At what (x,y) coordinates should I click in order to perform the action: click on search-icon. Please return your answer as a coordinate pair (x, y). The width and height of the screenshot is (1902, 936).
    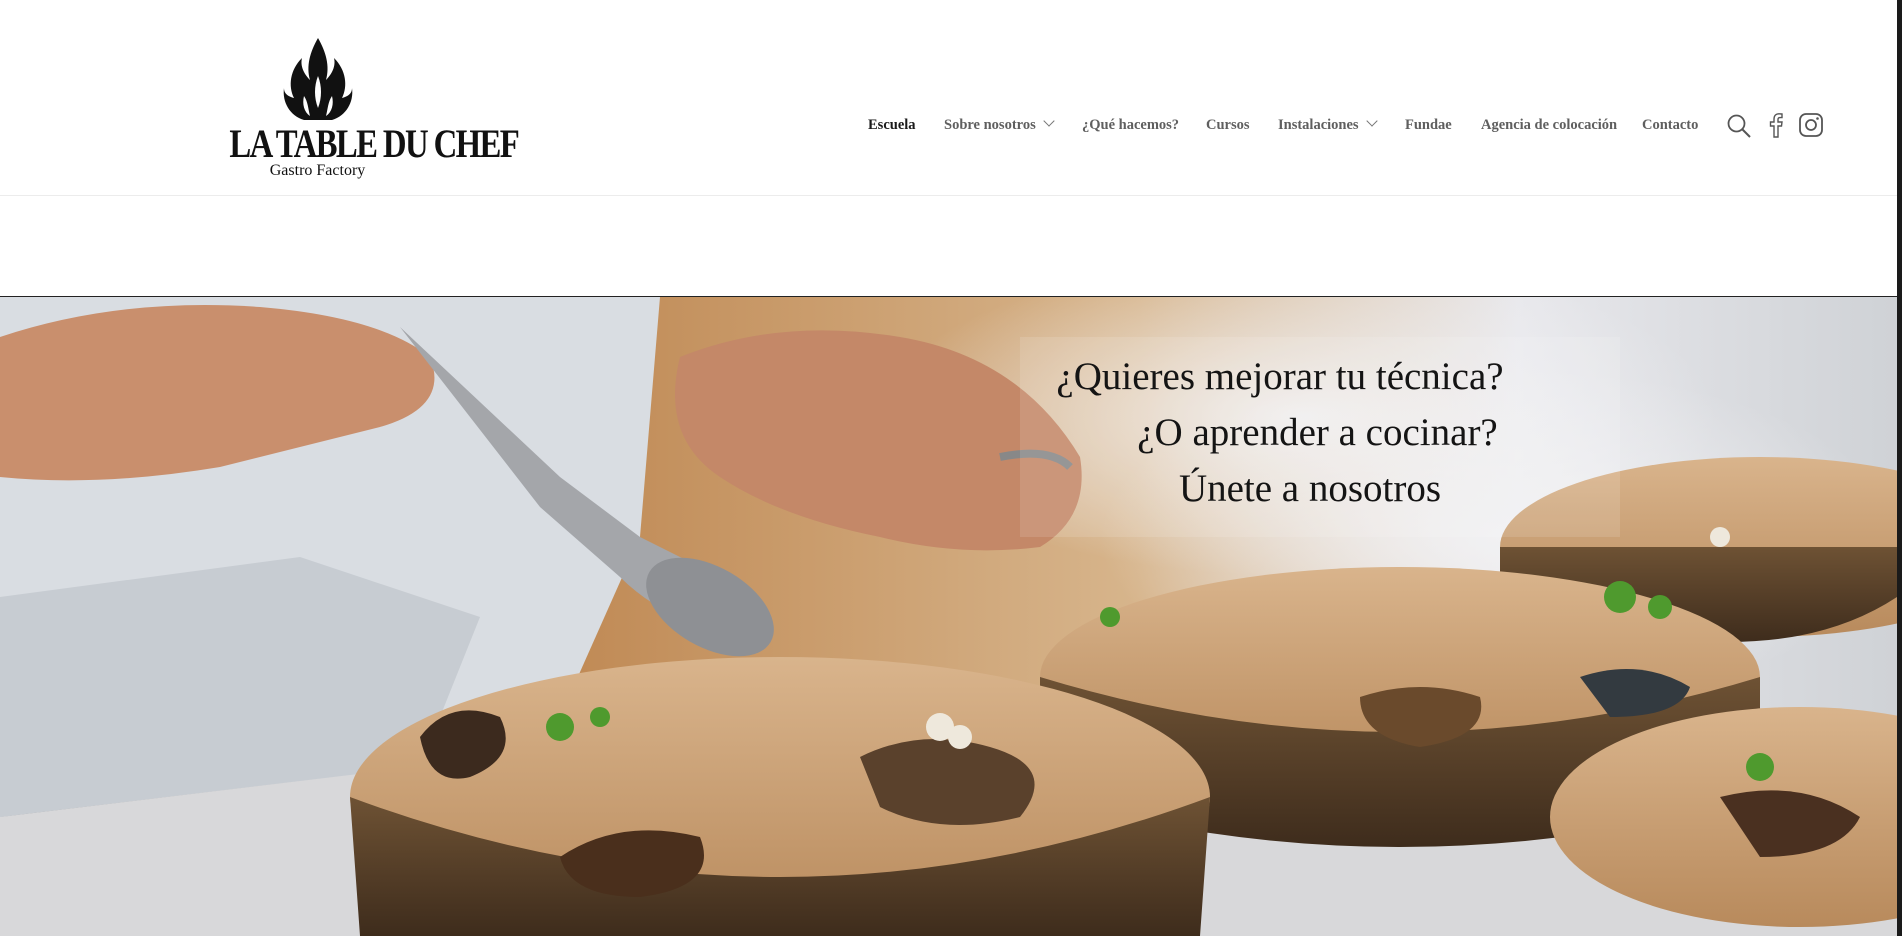
    Looking at the image, I should click on (1739, 126).